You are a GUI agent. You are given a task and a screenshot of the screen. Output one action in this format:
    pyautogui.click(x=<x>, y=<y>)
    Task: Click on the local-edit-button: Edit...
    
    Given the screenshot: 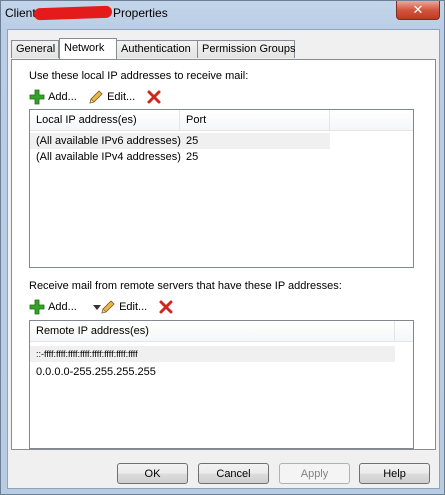 What is the action you would take?
    pyautogui.click(x=111, y=97)
    